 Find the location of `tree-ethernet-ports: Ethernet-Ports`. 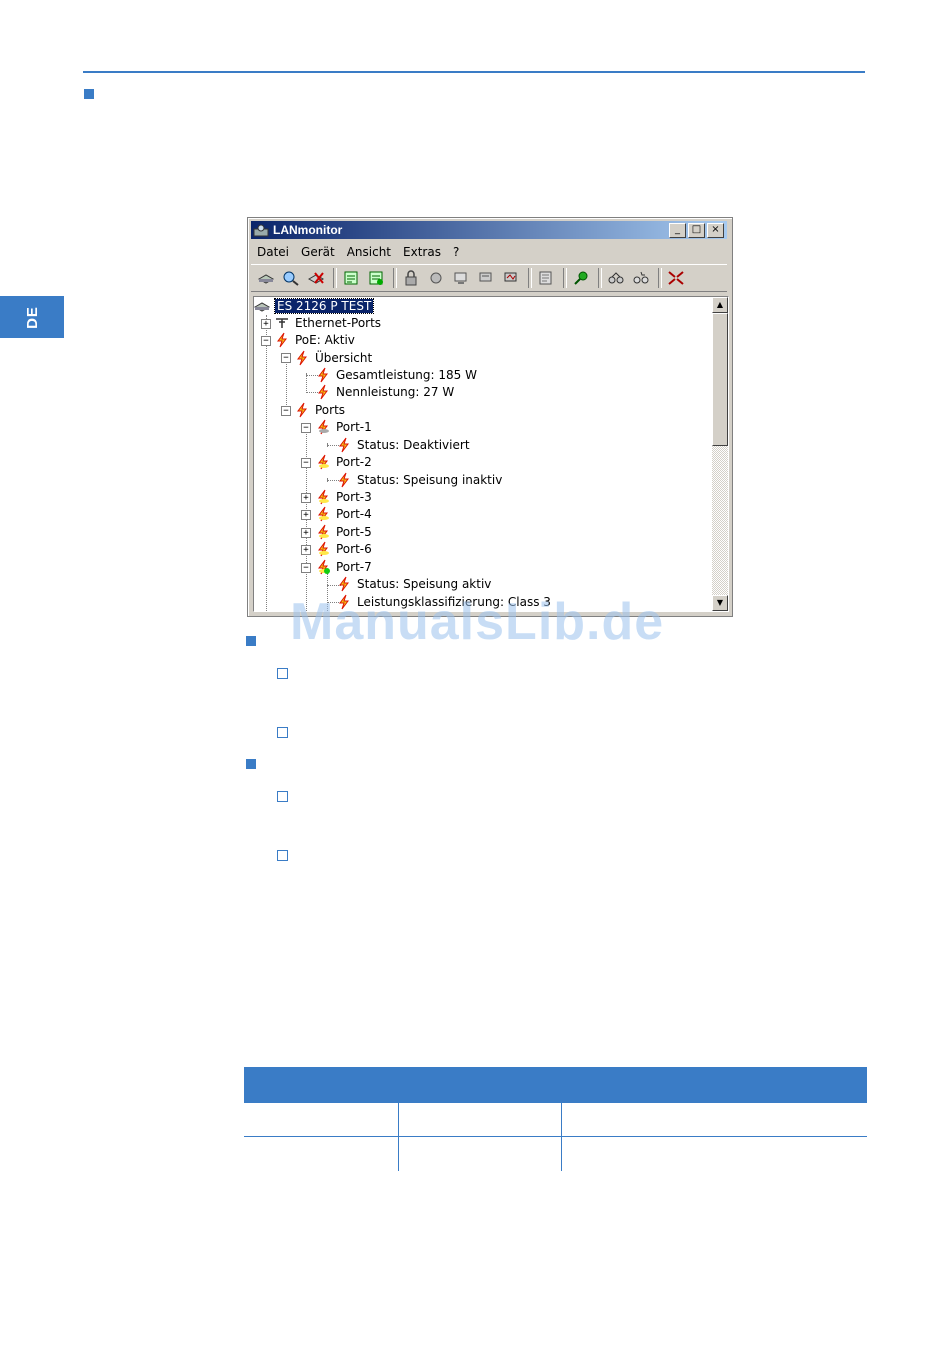

tree-ethernet-ports: Ethernet-Ports is located at coordinates (327, 322).